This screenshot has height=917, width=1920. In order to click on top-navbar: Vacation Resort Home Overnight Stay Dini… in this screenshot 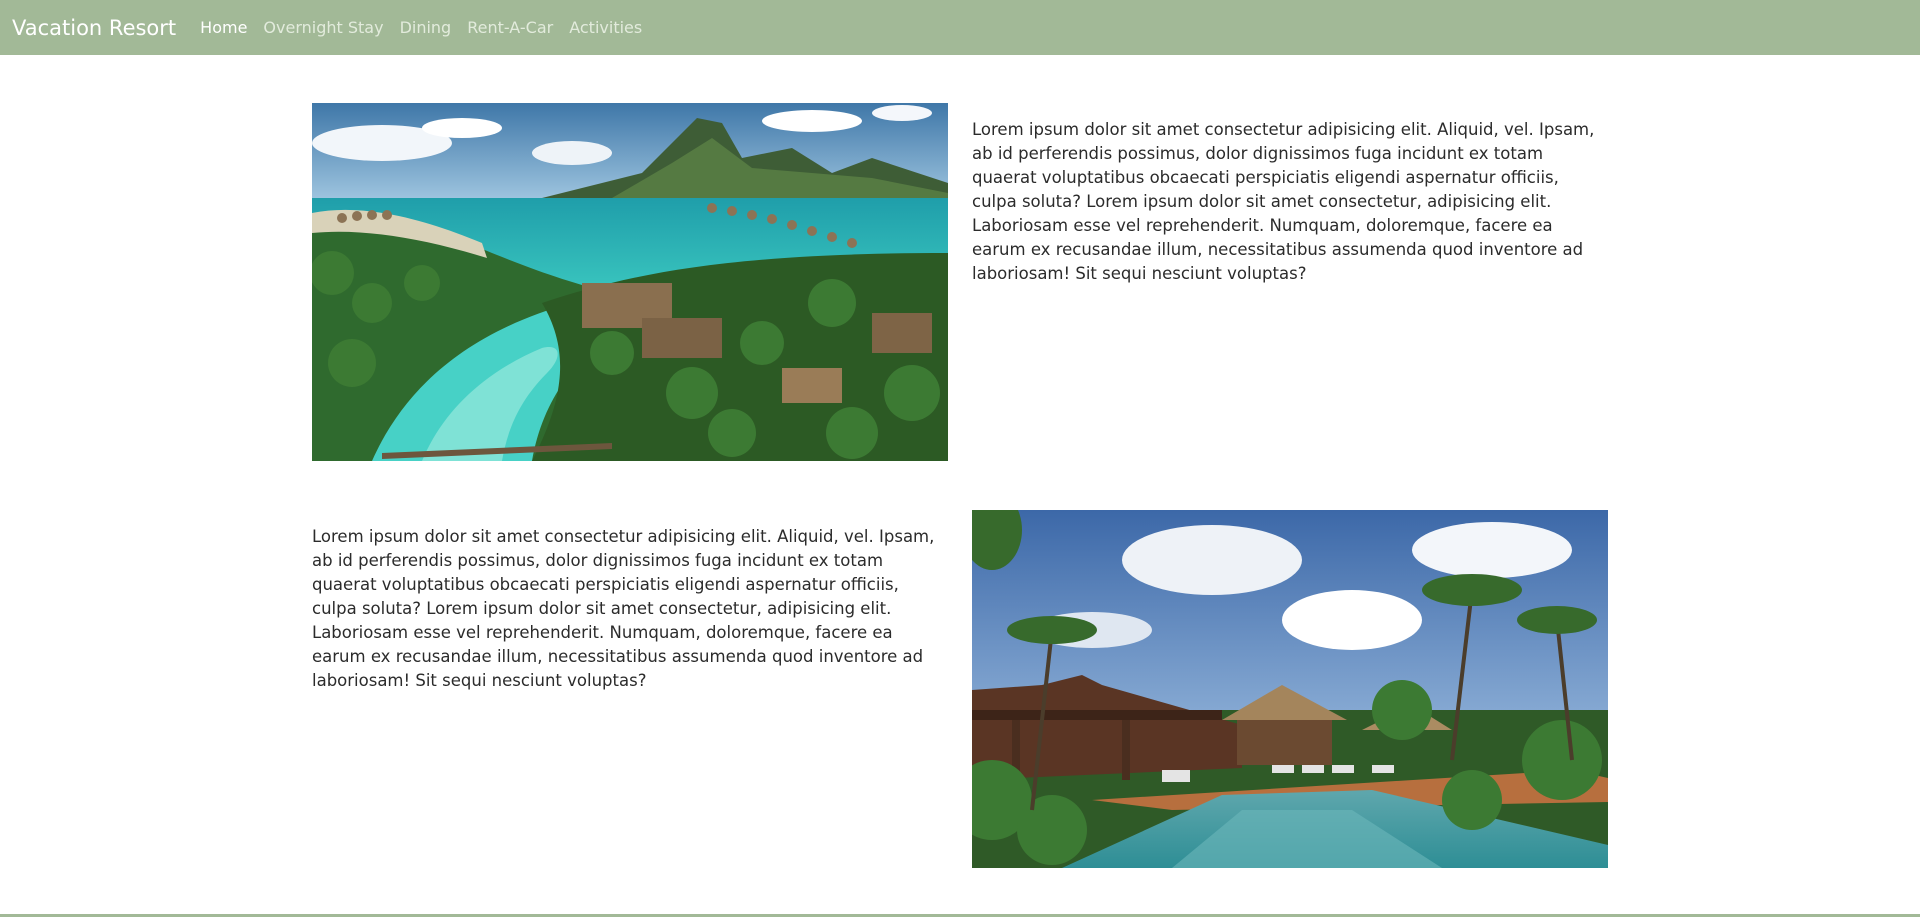, I will do `click(960, 27)`.